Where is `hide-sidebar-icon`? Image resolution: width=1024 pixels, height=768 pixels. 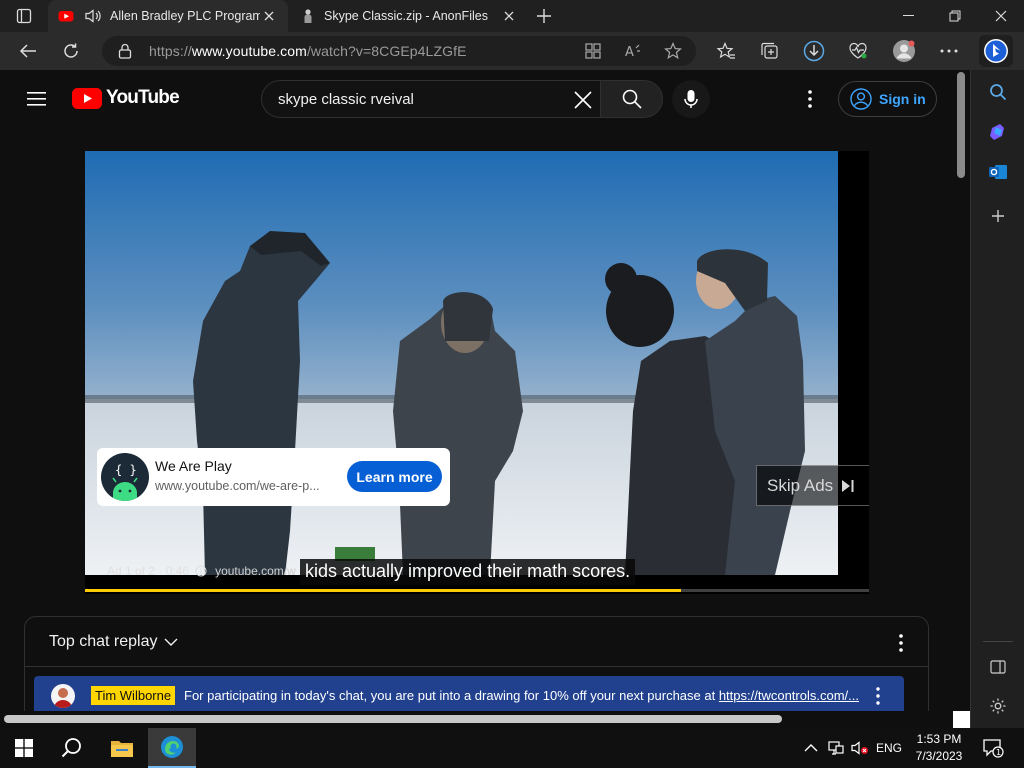
hide-sidebar-icon is located at coordinates (998, 667).